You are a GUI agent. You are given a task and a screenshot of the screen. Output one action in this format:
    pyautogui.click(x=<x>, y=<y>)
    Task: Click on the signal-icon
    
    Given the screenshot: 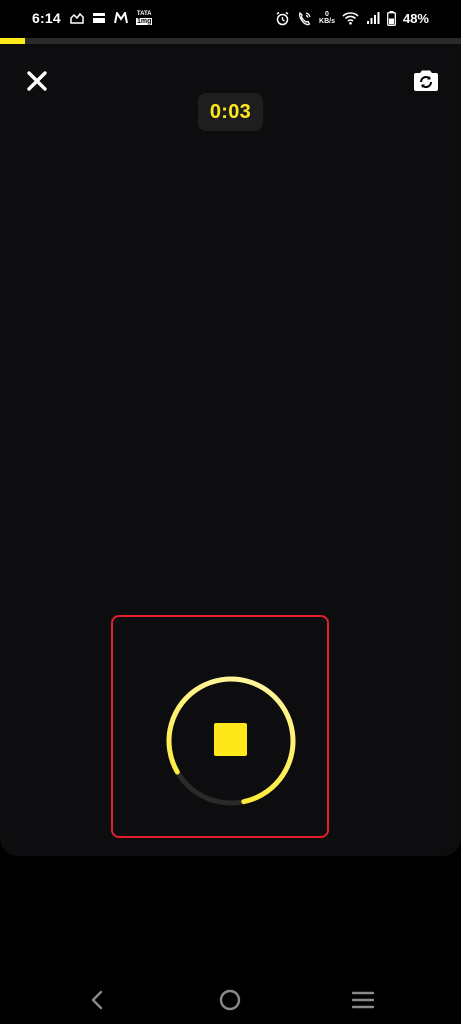 What is the action you would take?
    pyautogui.click(x=373, y=18)
    